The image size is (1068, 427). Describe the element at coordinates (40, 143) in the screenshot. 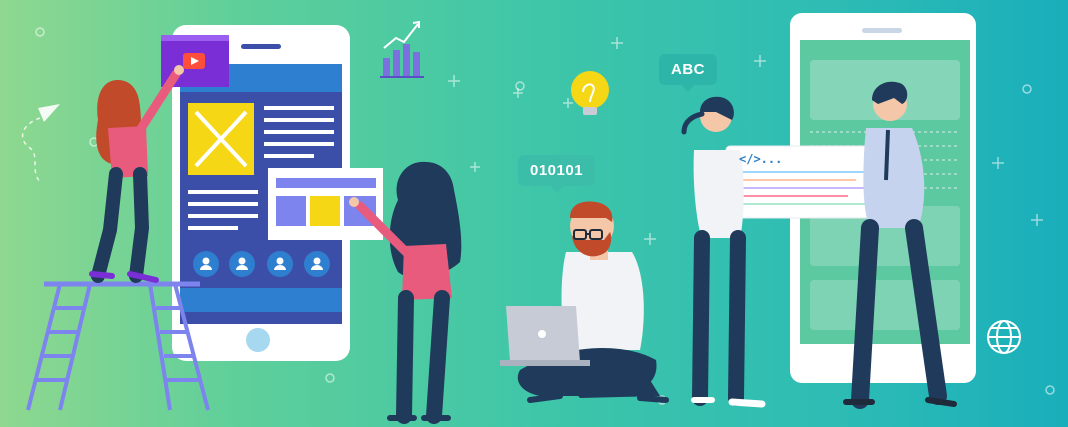

I see `paper-plane-icon` at that location.